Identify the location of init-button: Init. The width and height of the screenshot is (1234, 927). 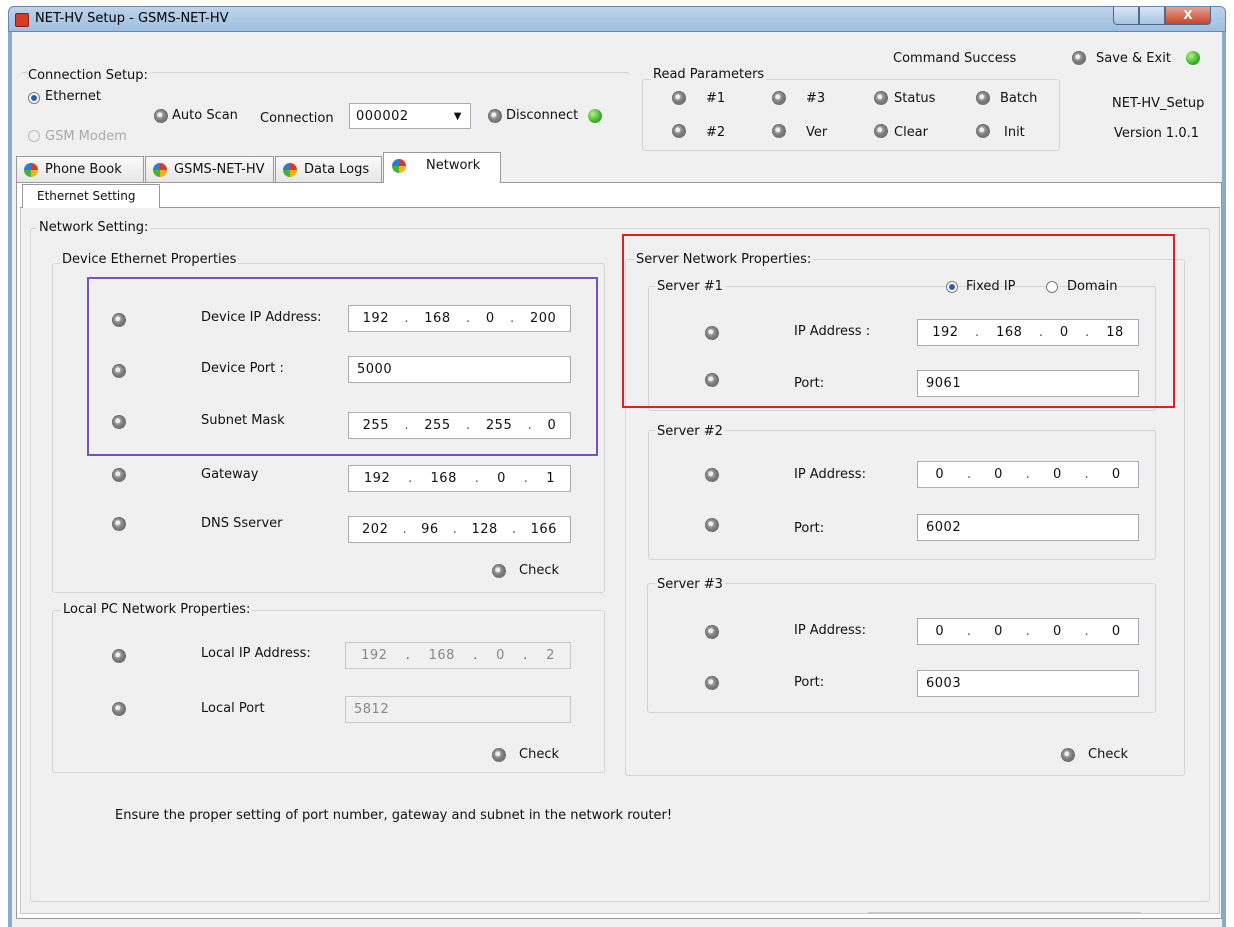
(1014, 132).